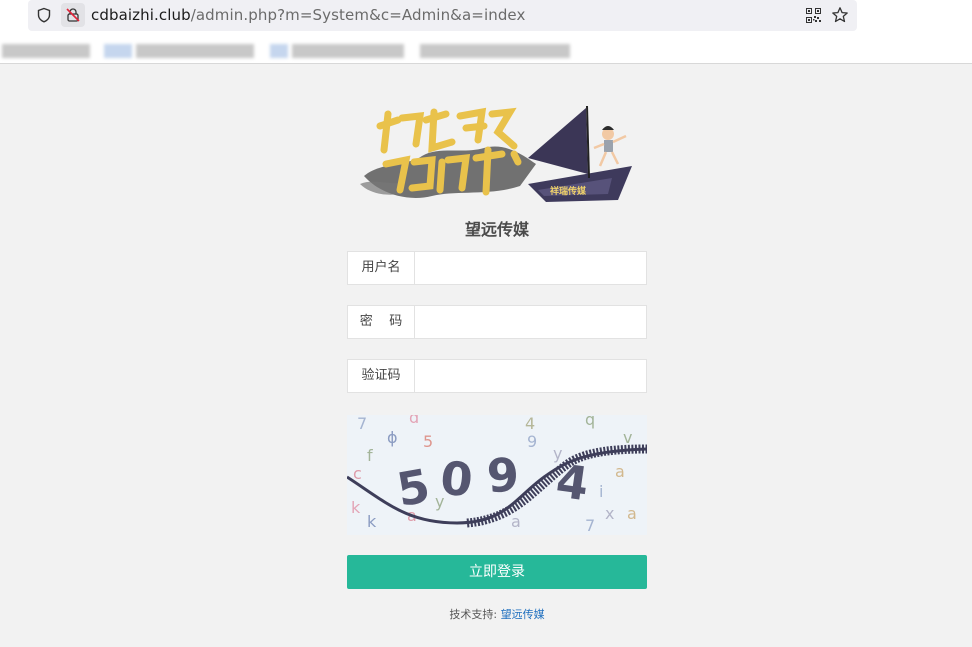 This screenshot has height=647, width=972. I want to click on username-label: 用户名, so click(381, 268).